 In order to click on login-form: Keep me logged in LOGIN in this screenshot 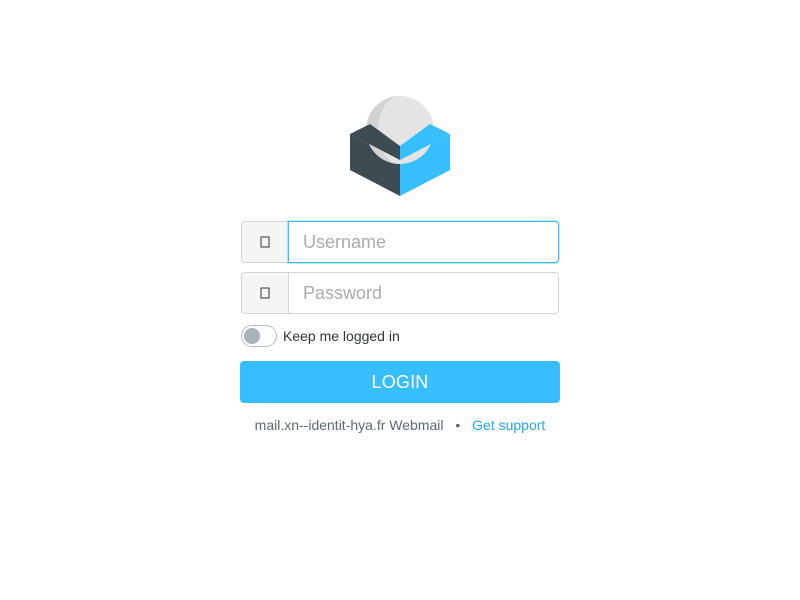, I will do `click(400, 312)`.